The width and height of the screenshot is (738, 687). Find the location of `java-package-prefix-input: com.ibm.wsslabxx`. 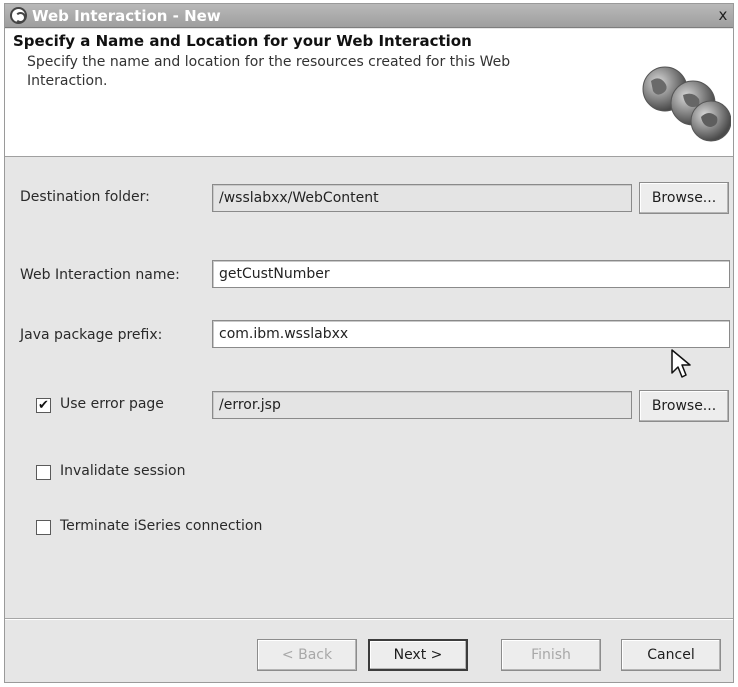

java-package-prefix-input: com.ibm.wsslabxx is located at coordinates (471, 334).